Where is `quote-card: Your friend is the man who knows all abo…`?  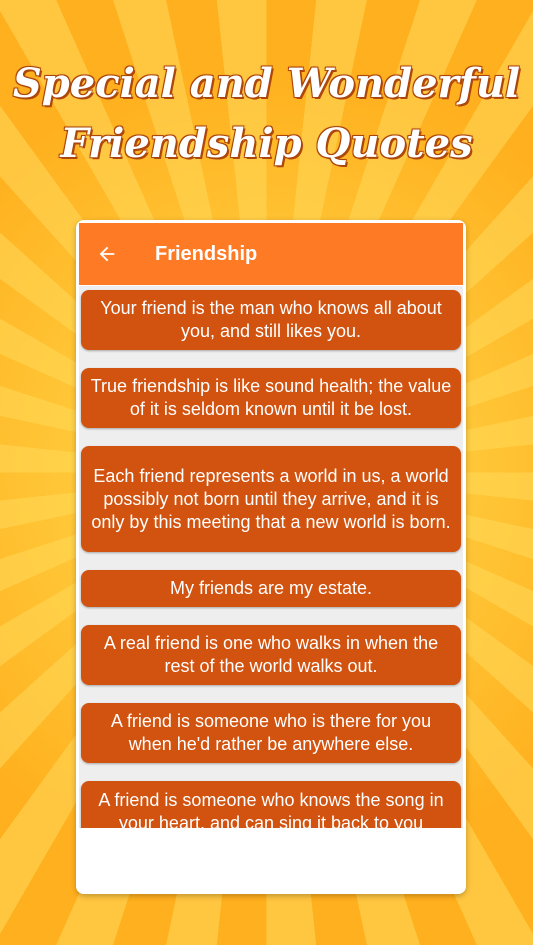 quote-card: Your friend is the man who knows all abo… is located at coordinates (271, 320).